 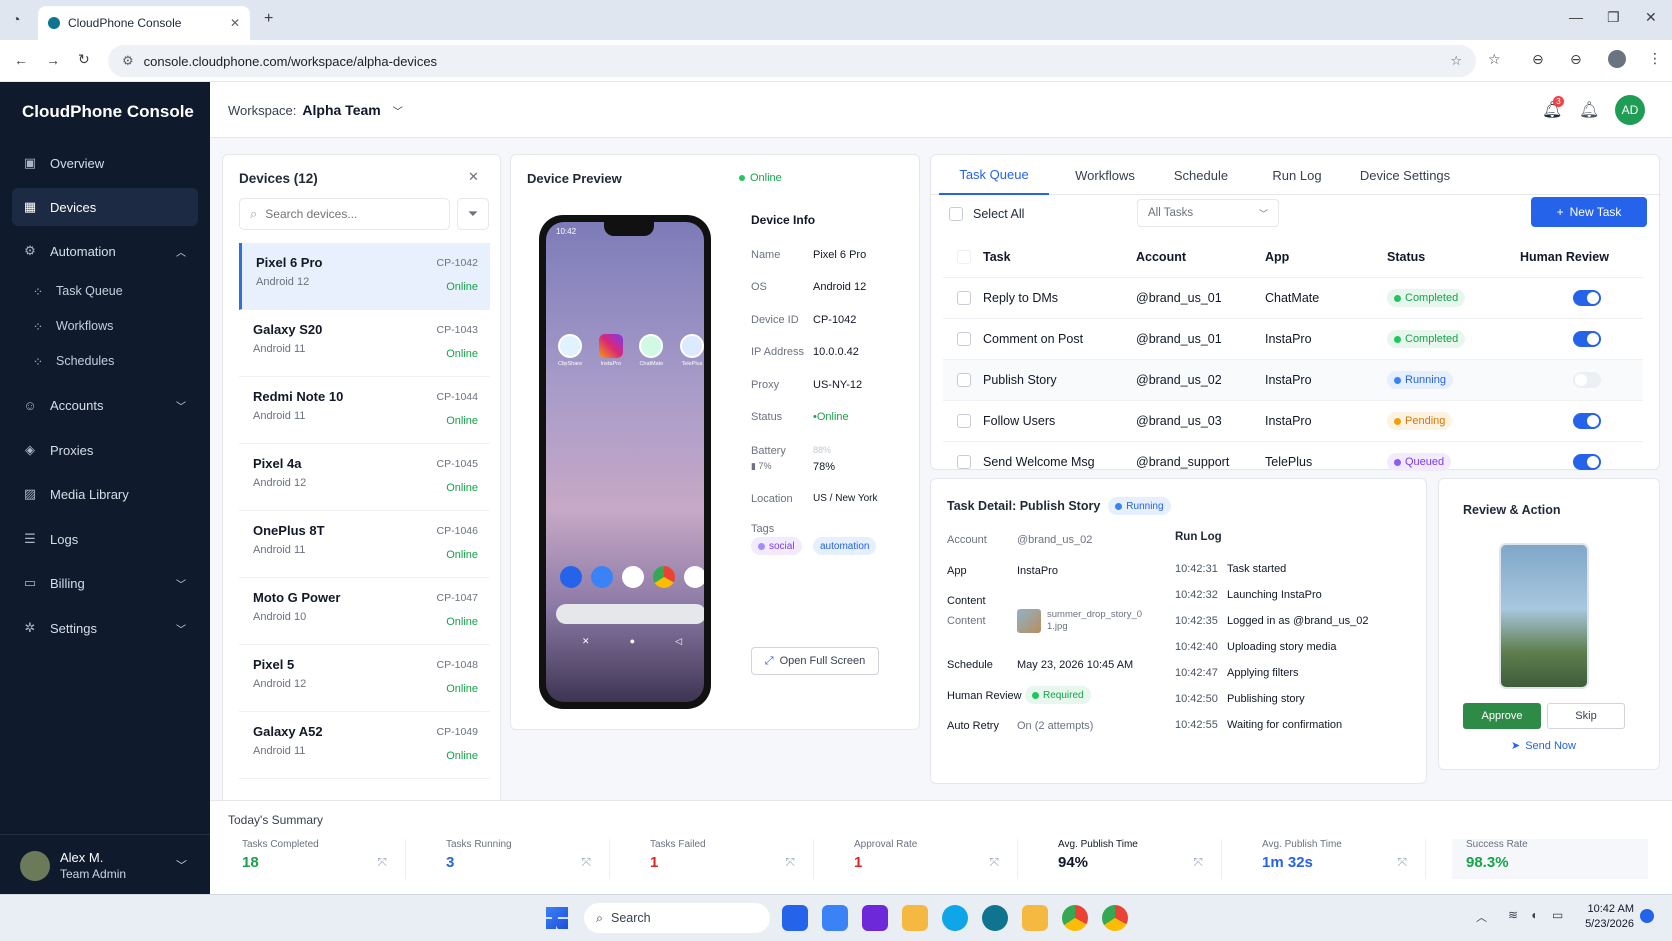 I want to click on new-task-button: + New Task, so click(x=1589, y=212).